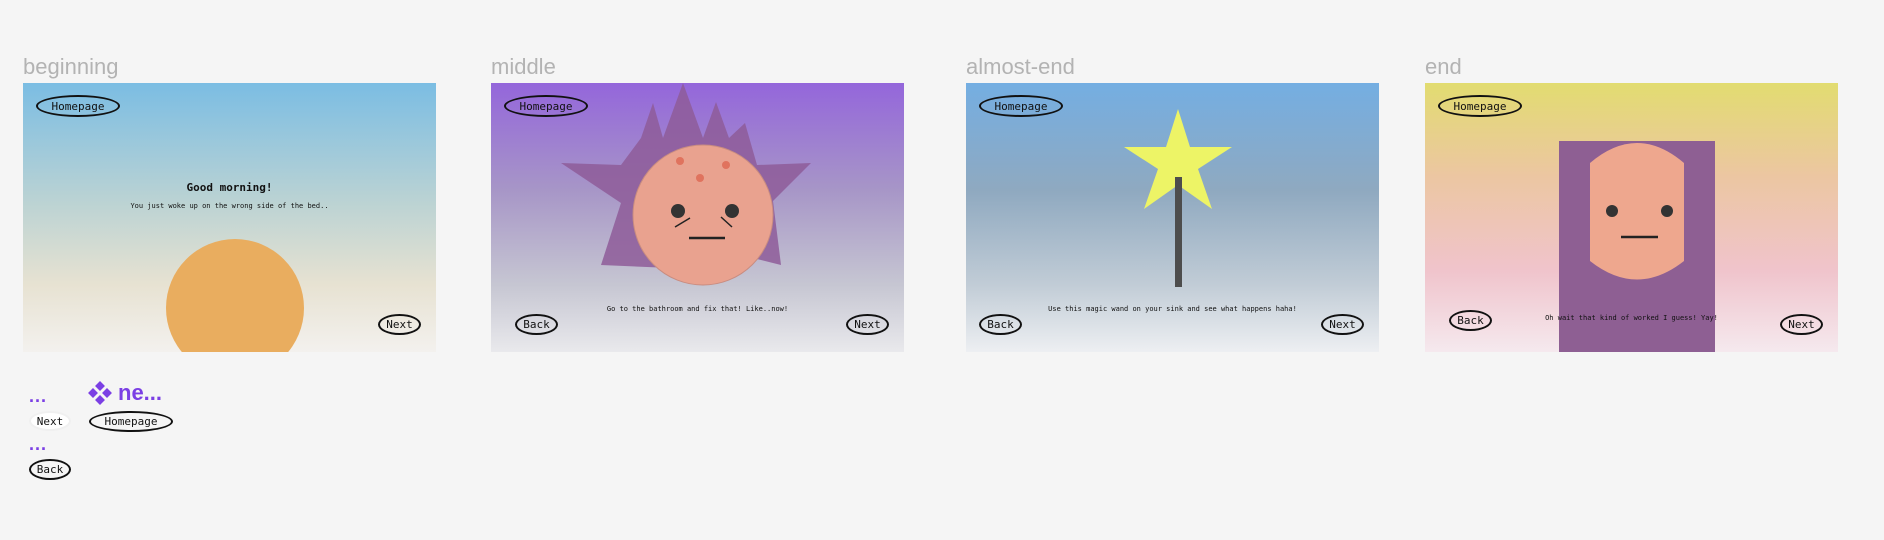 The width and height of the screenshot is (1884, 540). I want to click on wand-stick, so click(1178, 232).